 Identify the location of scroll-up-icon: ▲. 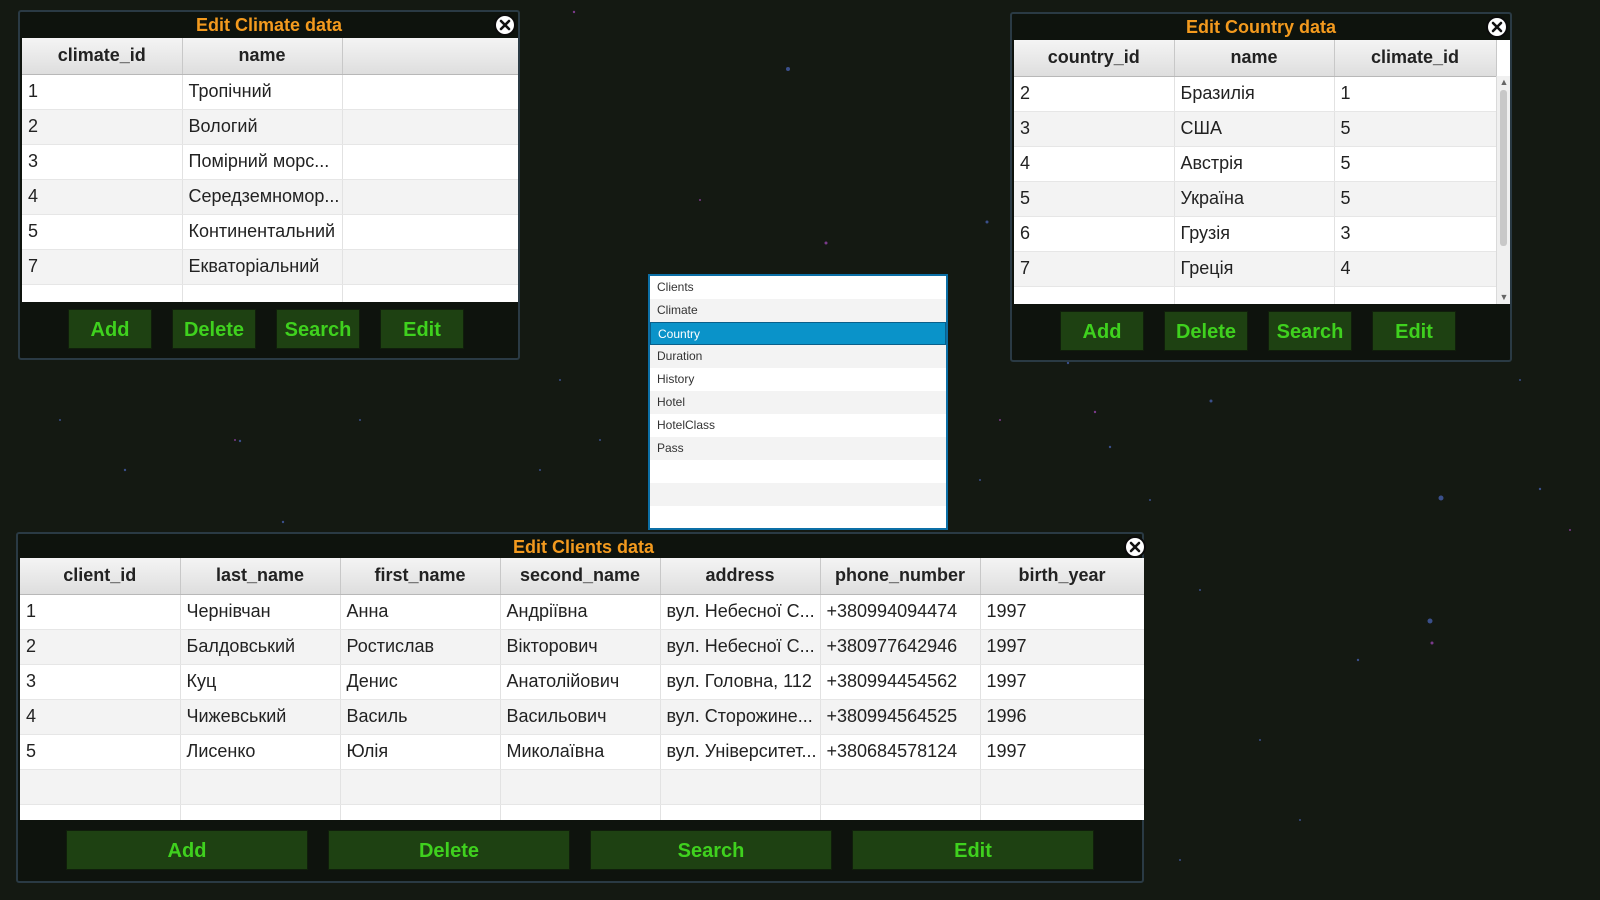
(1504, 82).